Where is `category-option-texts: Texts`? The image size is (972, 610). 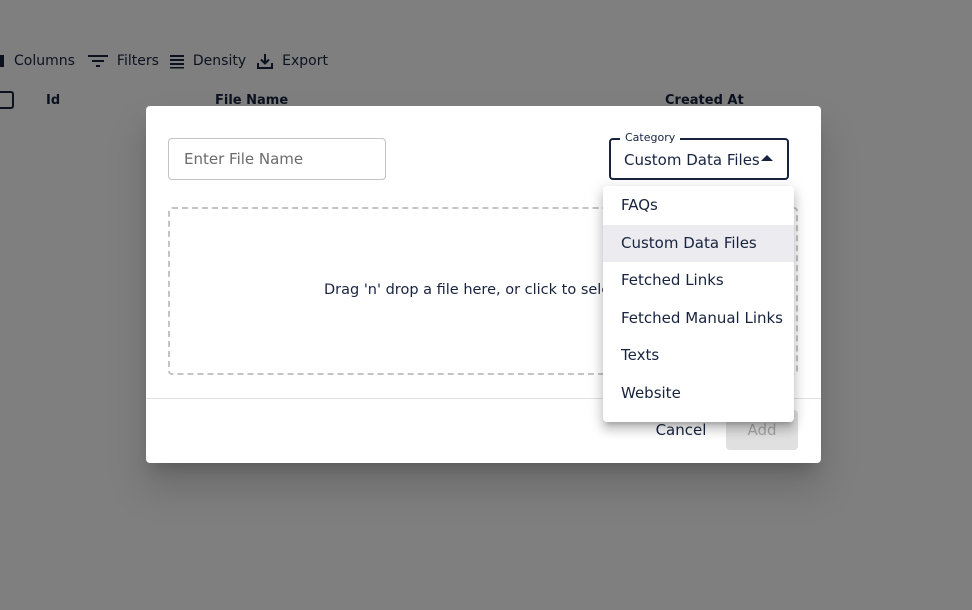 category-option-texts: Texts is located at coordinates (698, 356).